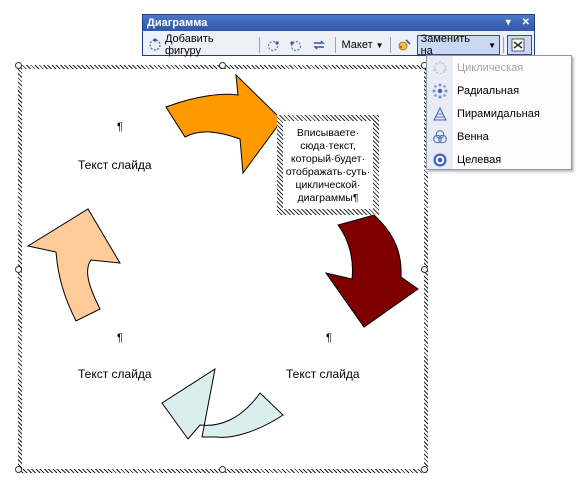 The height and width of the screenshot is (486, 583). Describe the element at coordinates (328, 146) in the screenshot. I see `textbox-line: сюда·текст,` at that location.